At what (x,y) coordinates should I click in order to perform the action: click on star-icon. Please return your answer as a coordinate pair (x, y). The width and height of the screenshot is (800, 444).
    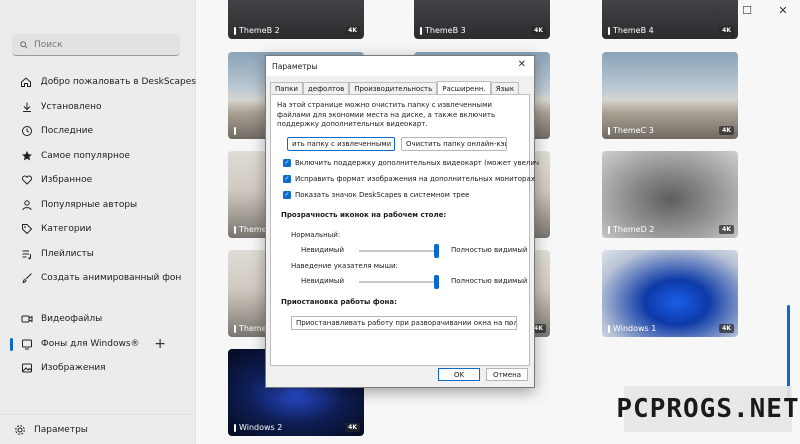
    Looking at the image, I should click on (26, 155).